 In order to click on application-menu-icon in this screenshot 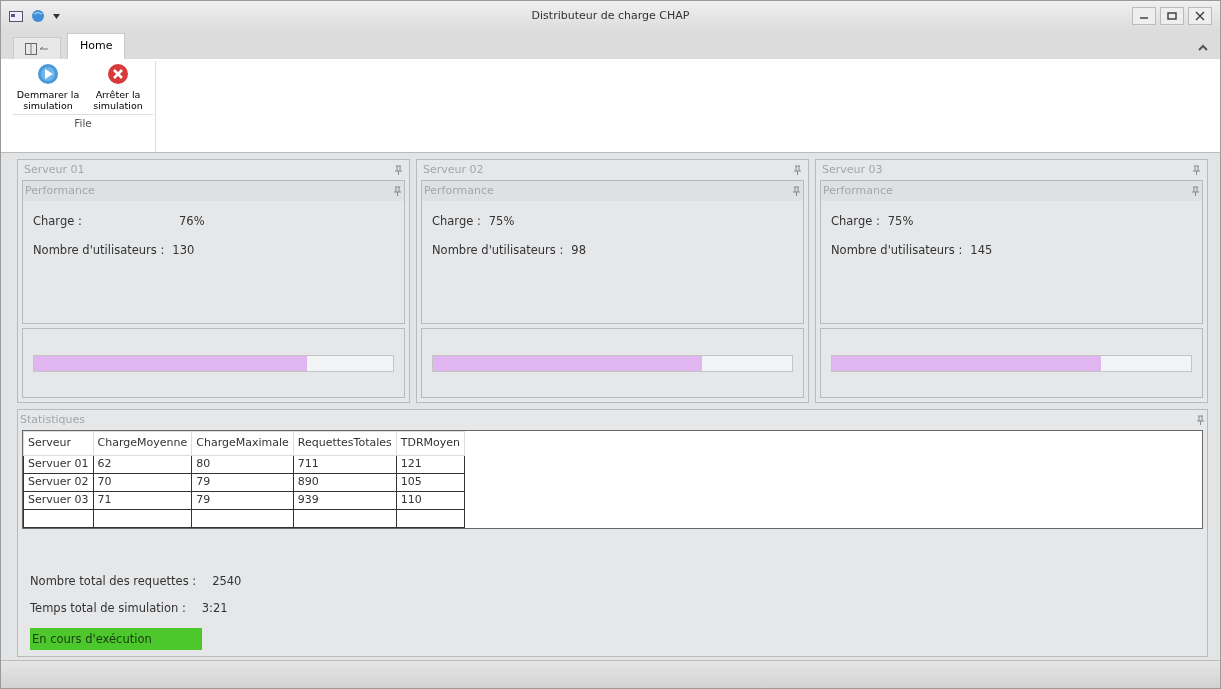, I will do `click(37, 48)`.